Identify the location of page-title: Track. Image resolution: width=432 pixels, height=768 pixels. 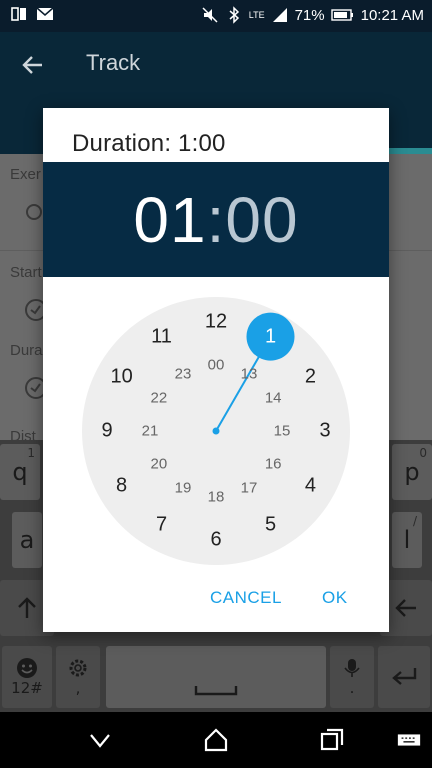
(113, 62).